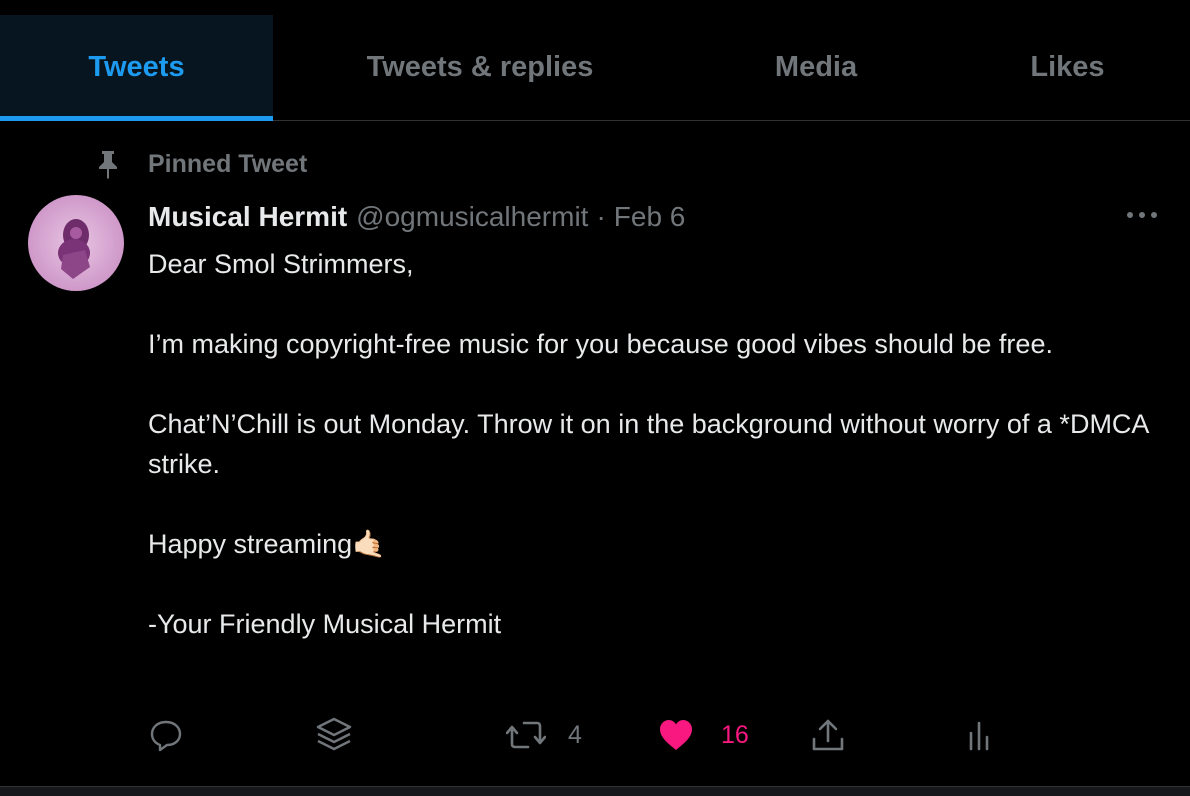 The image size is (1190, 796). I want to click on reply-button, so click(166, 735).